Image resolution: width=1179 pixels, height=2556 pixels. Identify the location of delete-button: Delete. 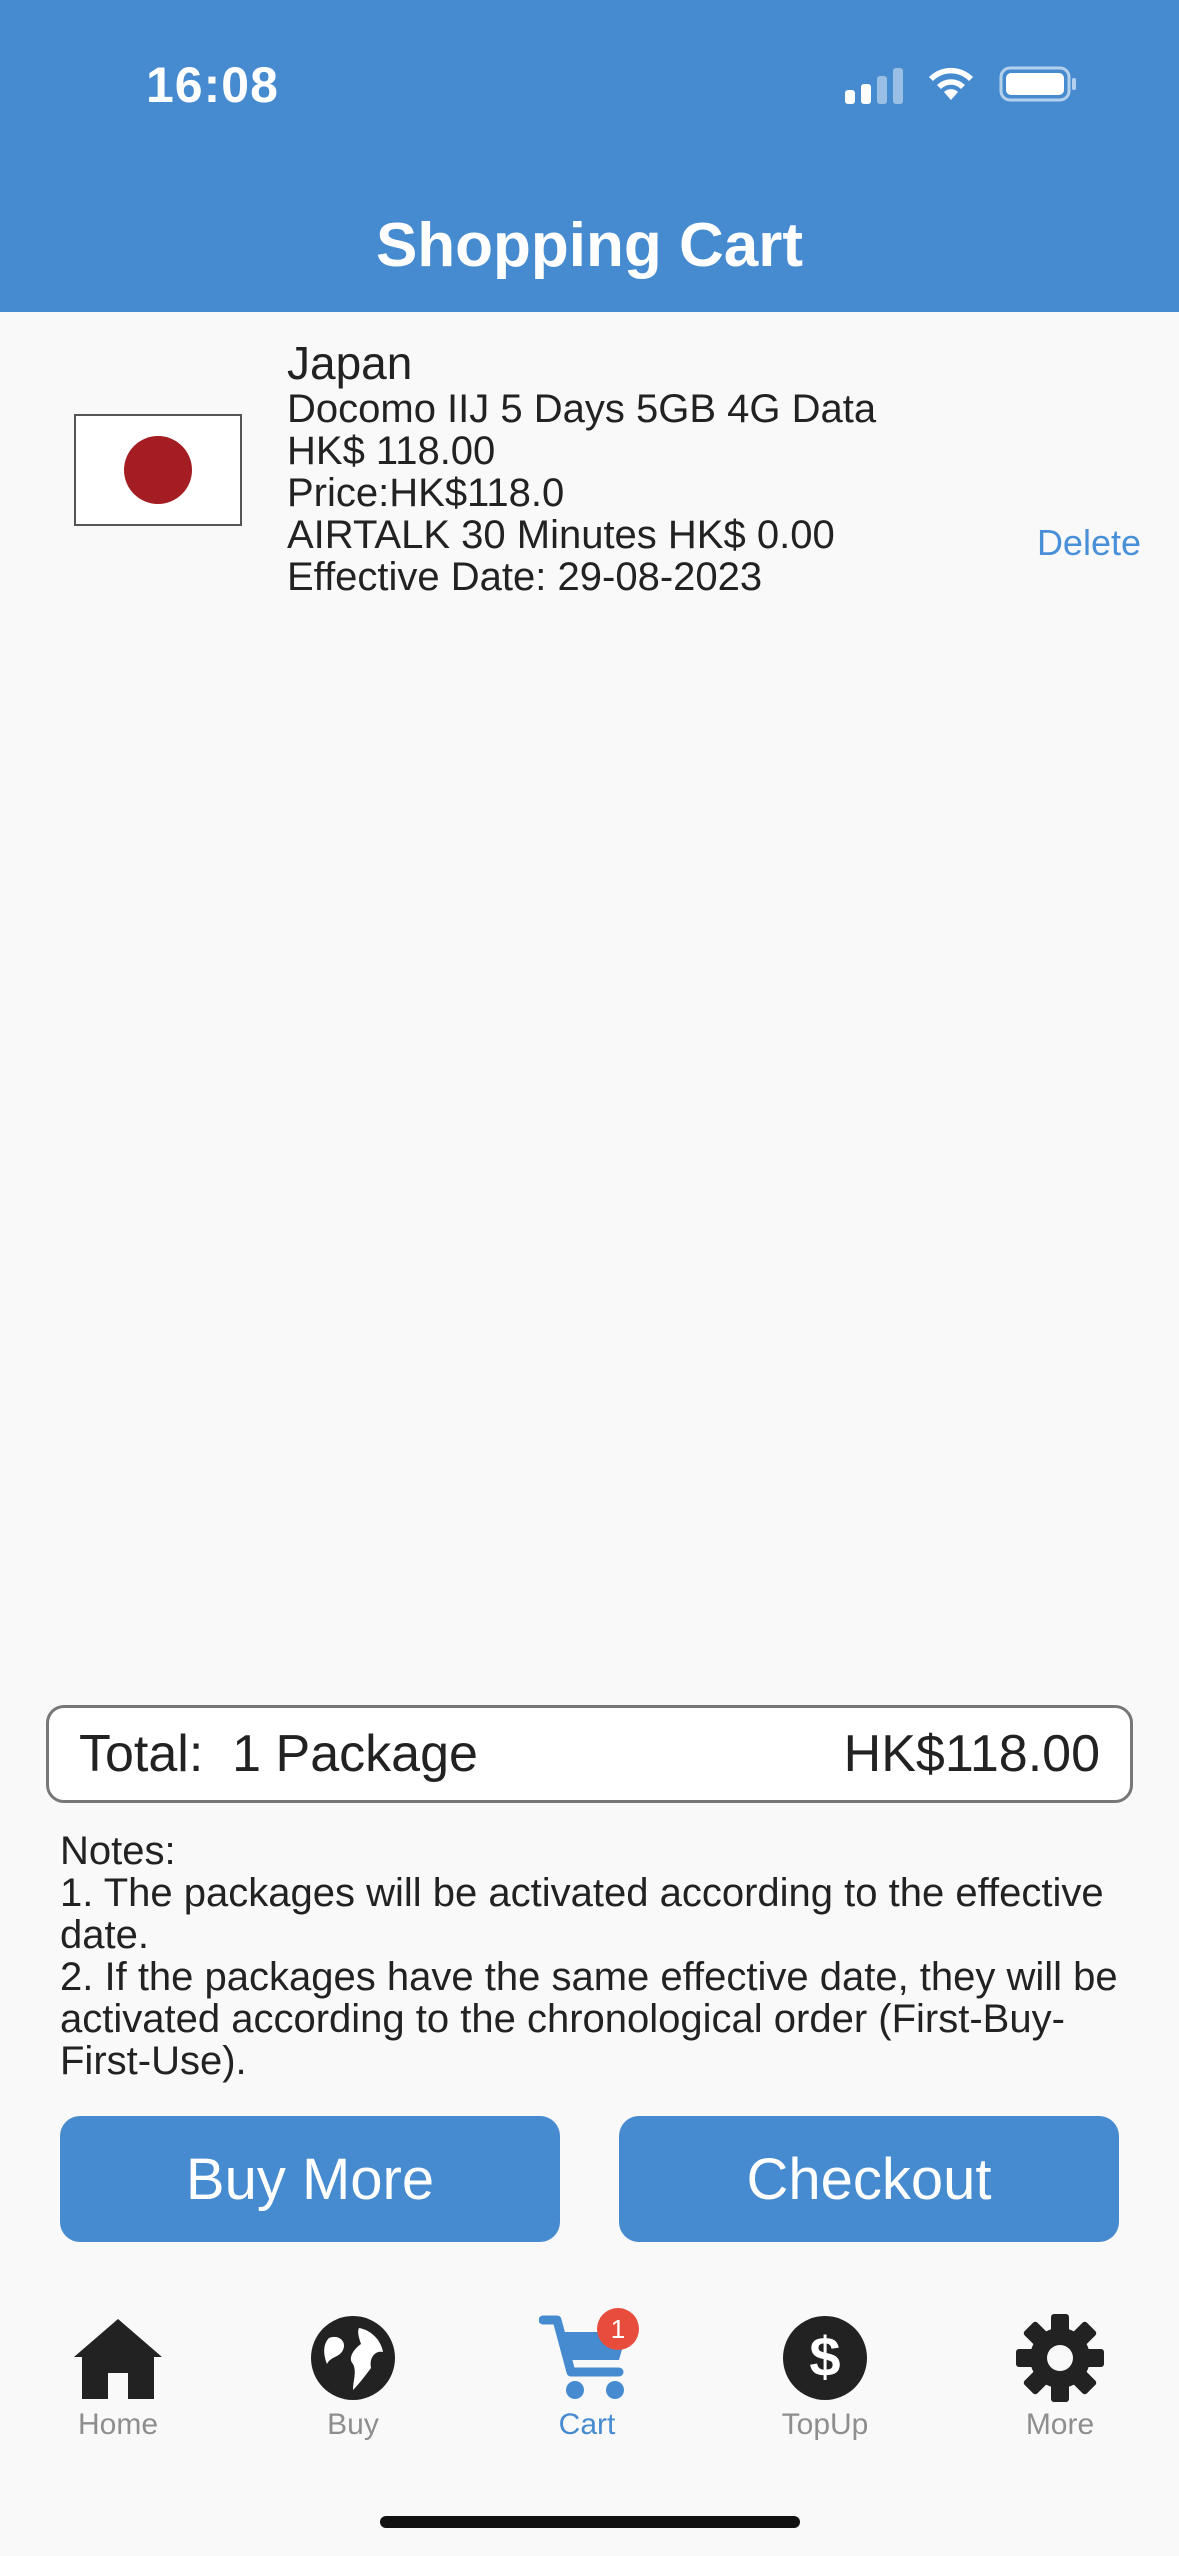
(1089, 543).